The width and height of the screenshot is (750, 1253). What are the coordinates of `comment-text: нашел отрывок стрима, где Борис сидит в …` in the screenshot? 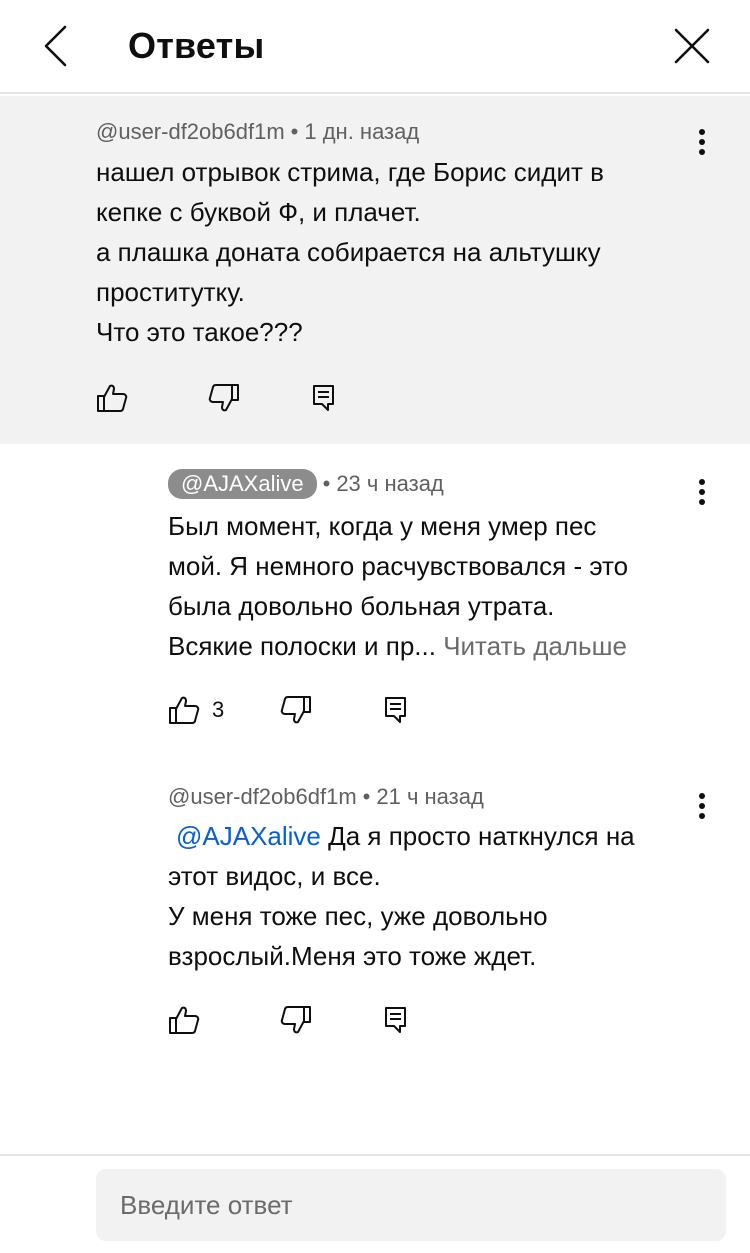 It's located at (350, 252).